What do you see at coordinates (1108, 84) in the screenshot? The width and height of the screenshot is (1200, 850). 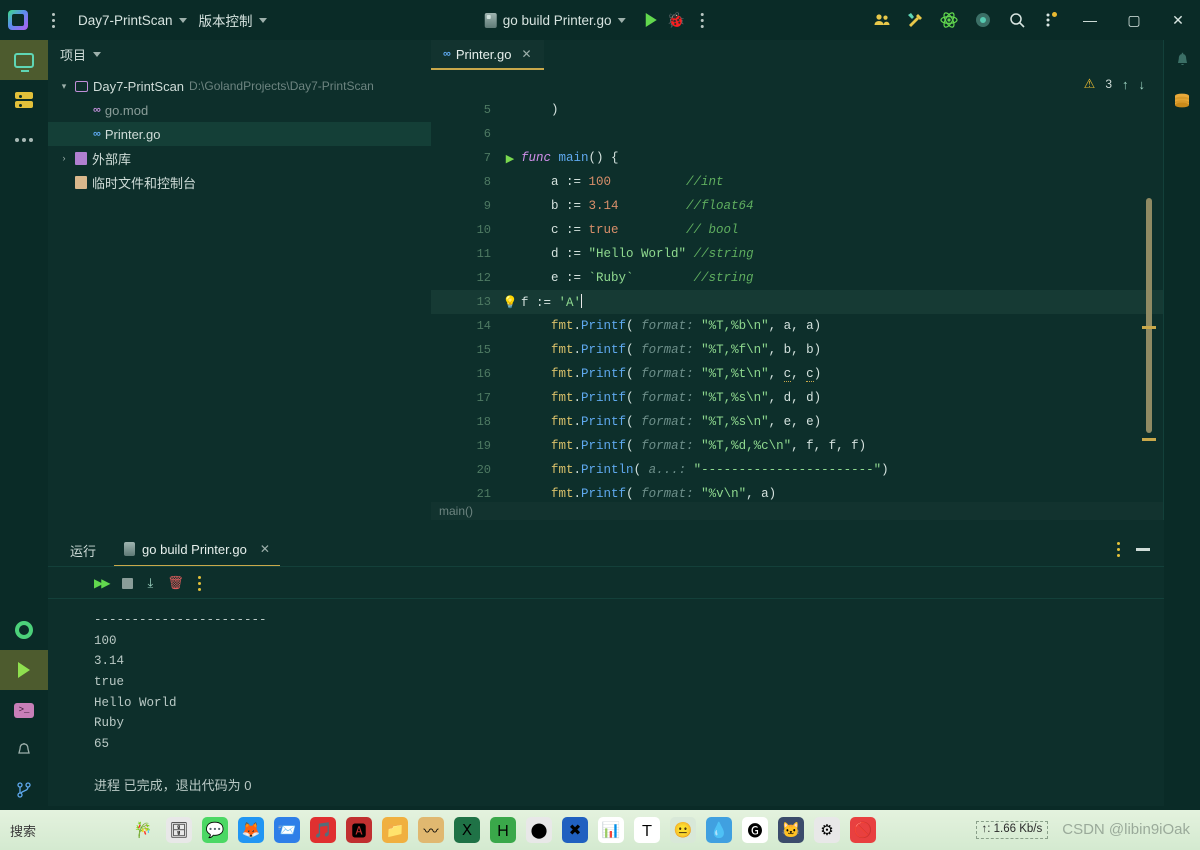 I see `warning-count: 3` at bounding box center [1108, 84].